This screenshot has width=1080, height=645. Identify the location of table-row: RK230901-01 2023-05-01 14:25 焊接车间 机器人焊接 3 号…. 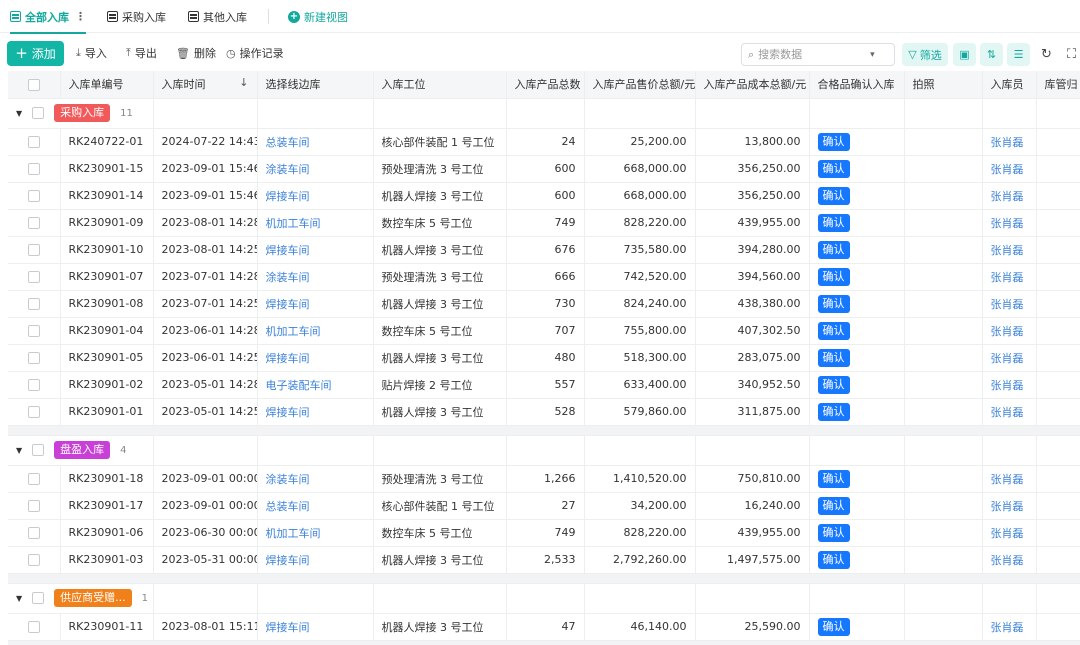
(544, 412).